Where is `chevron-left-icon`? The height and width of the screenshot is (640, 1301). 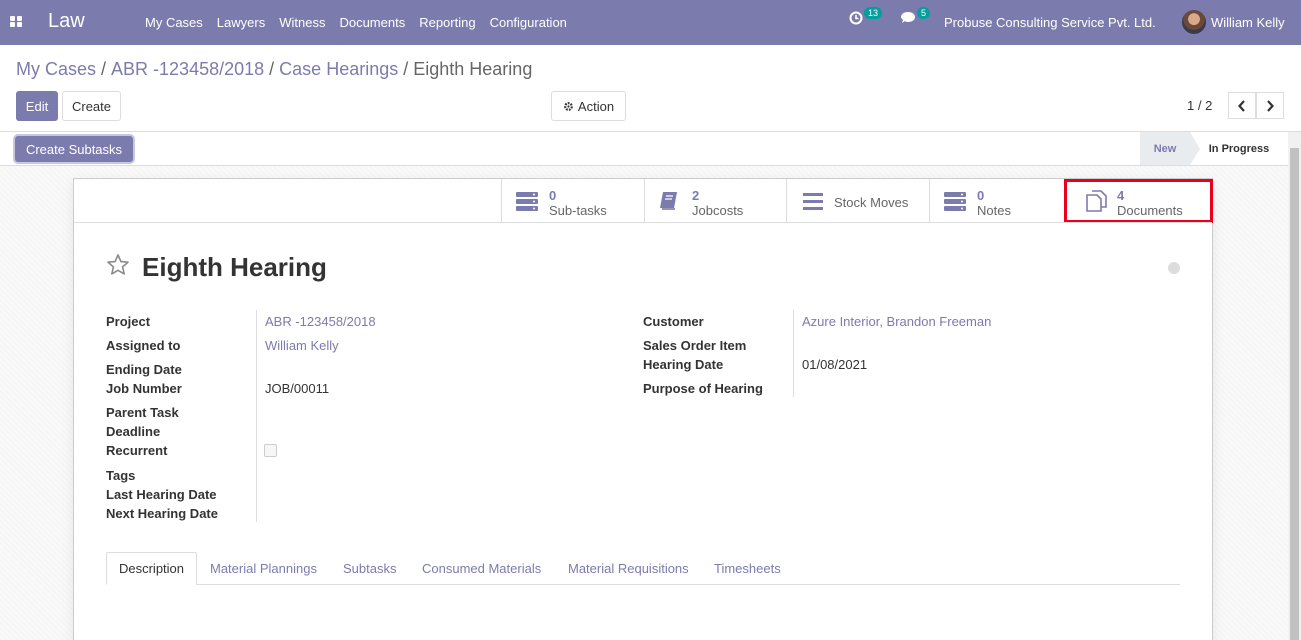
chevron-left-icon is located at coordinates (1241, 105).